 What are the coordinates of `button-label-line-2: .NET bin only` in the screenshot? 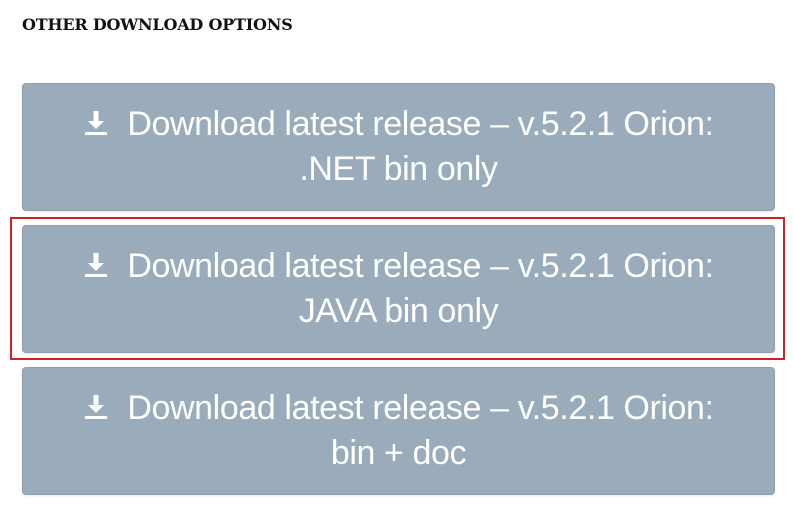 It's located at (398, 169).